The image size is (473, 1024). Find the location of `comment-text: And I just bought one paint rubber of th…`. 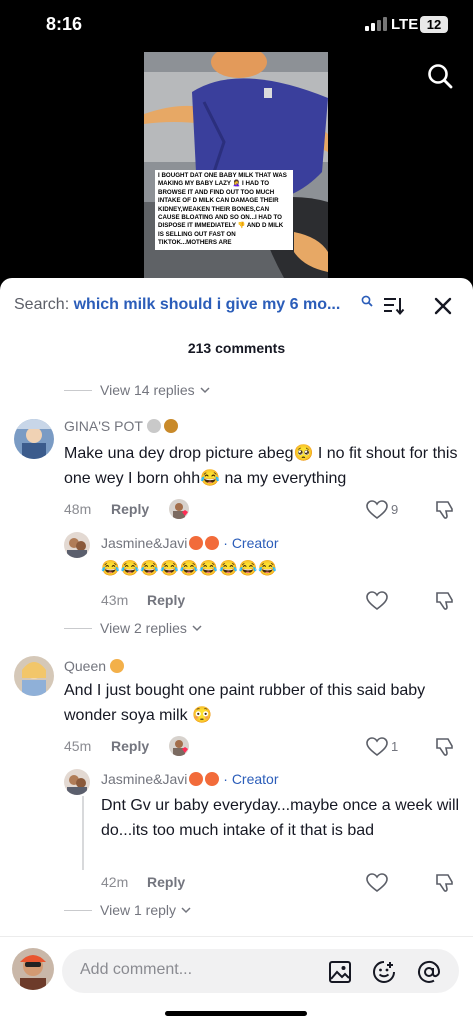

comment-text: And I just bought one paint rubber of th… is located at coordinates (245, 703).